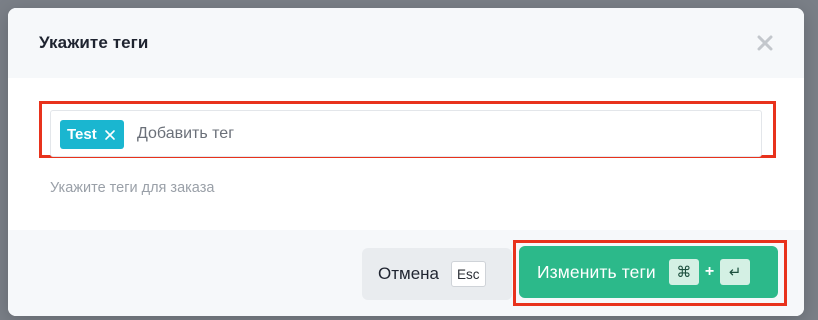  What do you see at coordinates (110, 135) in the screenshot?
I see `tag-remove-icon` at bounding box center [110, 135].